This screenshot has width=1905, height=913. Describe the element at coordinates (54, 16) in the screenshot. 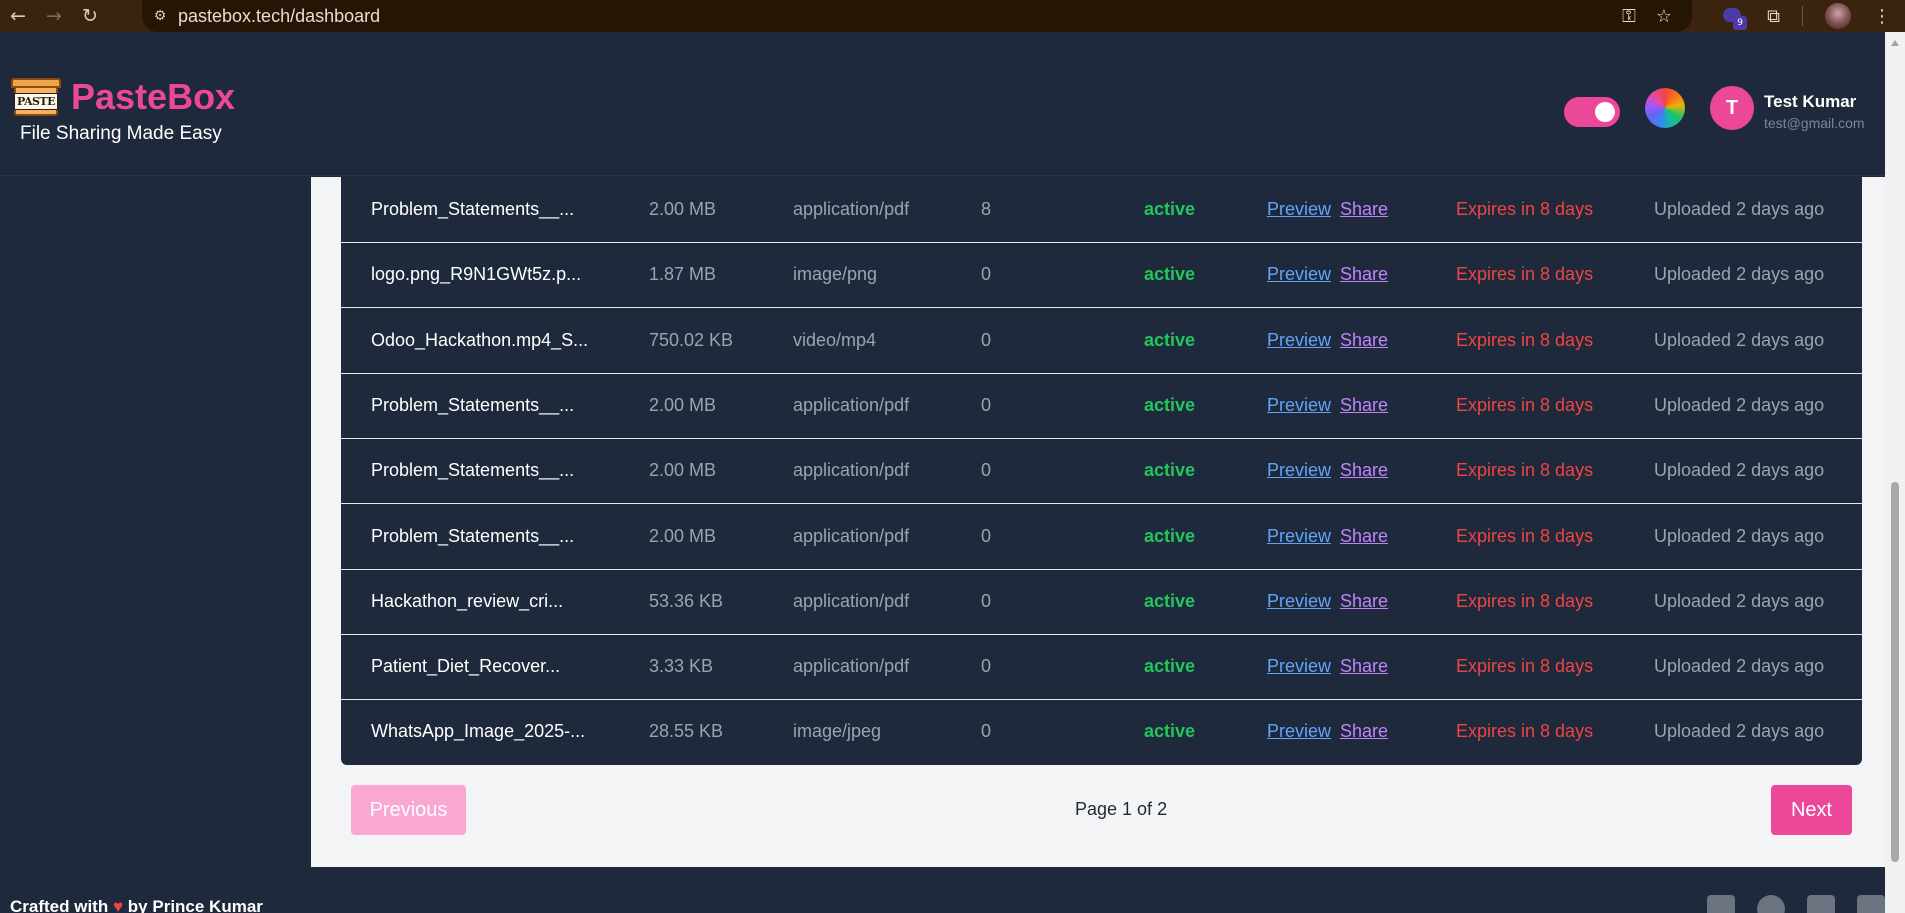

I see `forward-icon: →` at that location.